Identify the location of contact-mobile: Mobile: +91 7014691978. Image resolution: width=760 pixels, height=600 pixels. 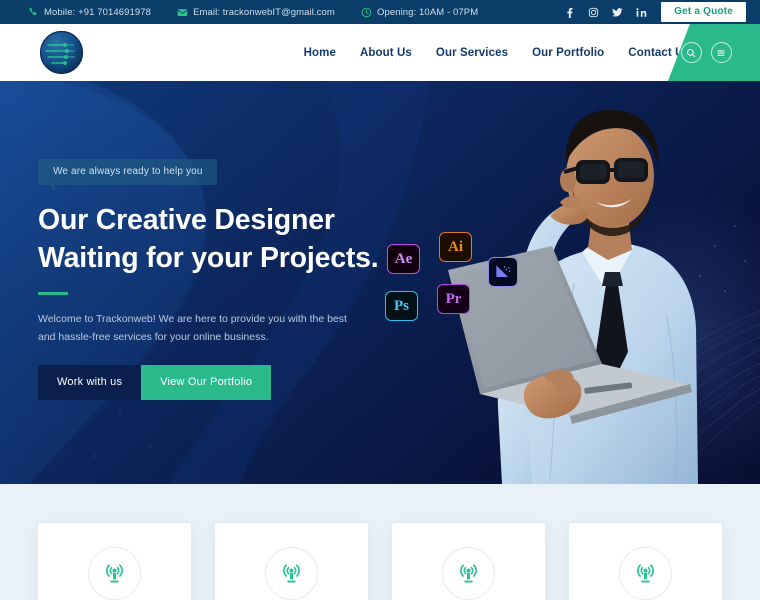
(89, 12).